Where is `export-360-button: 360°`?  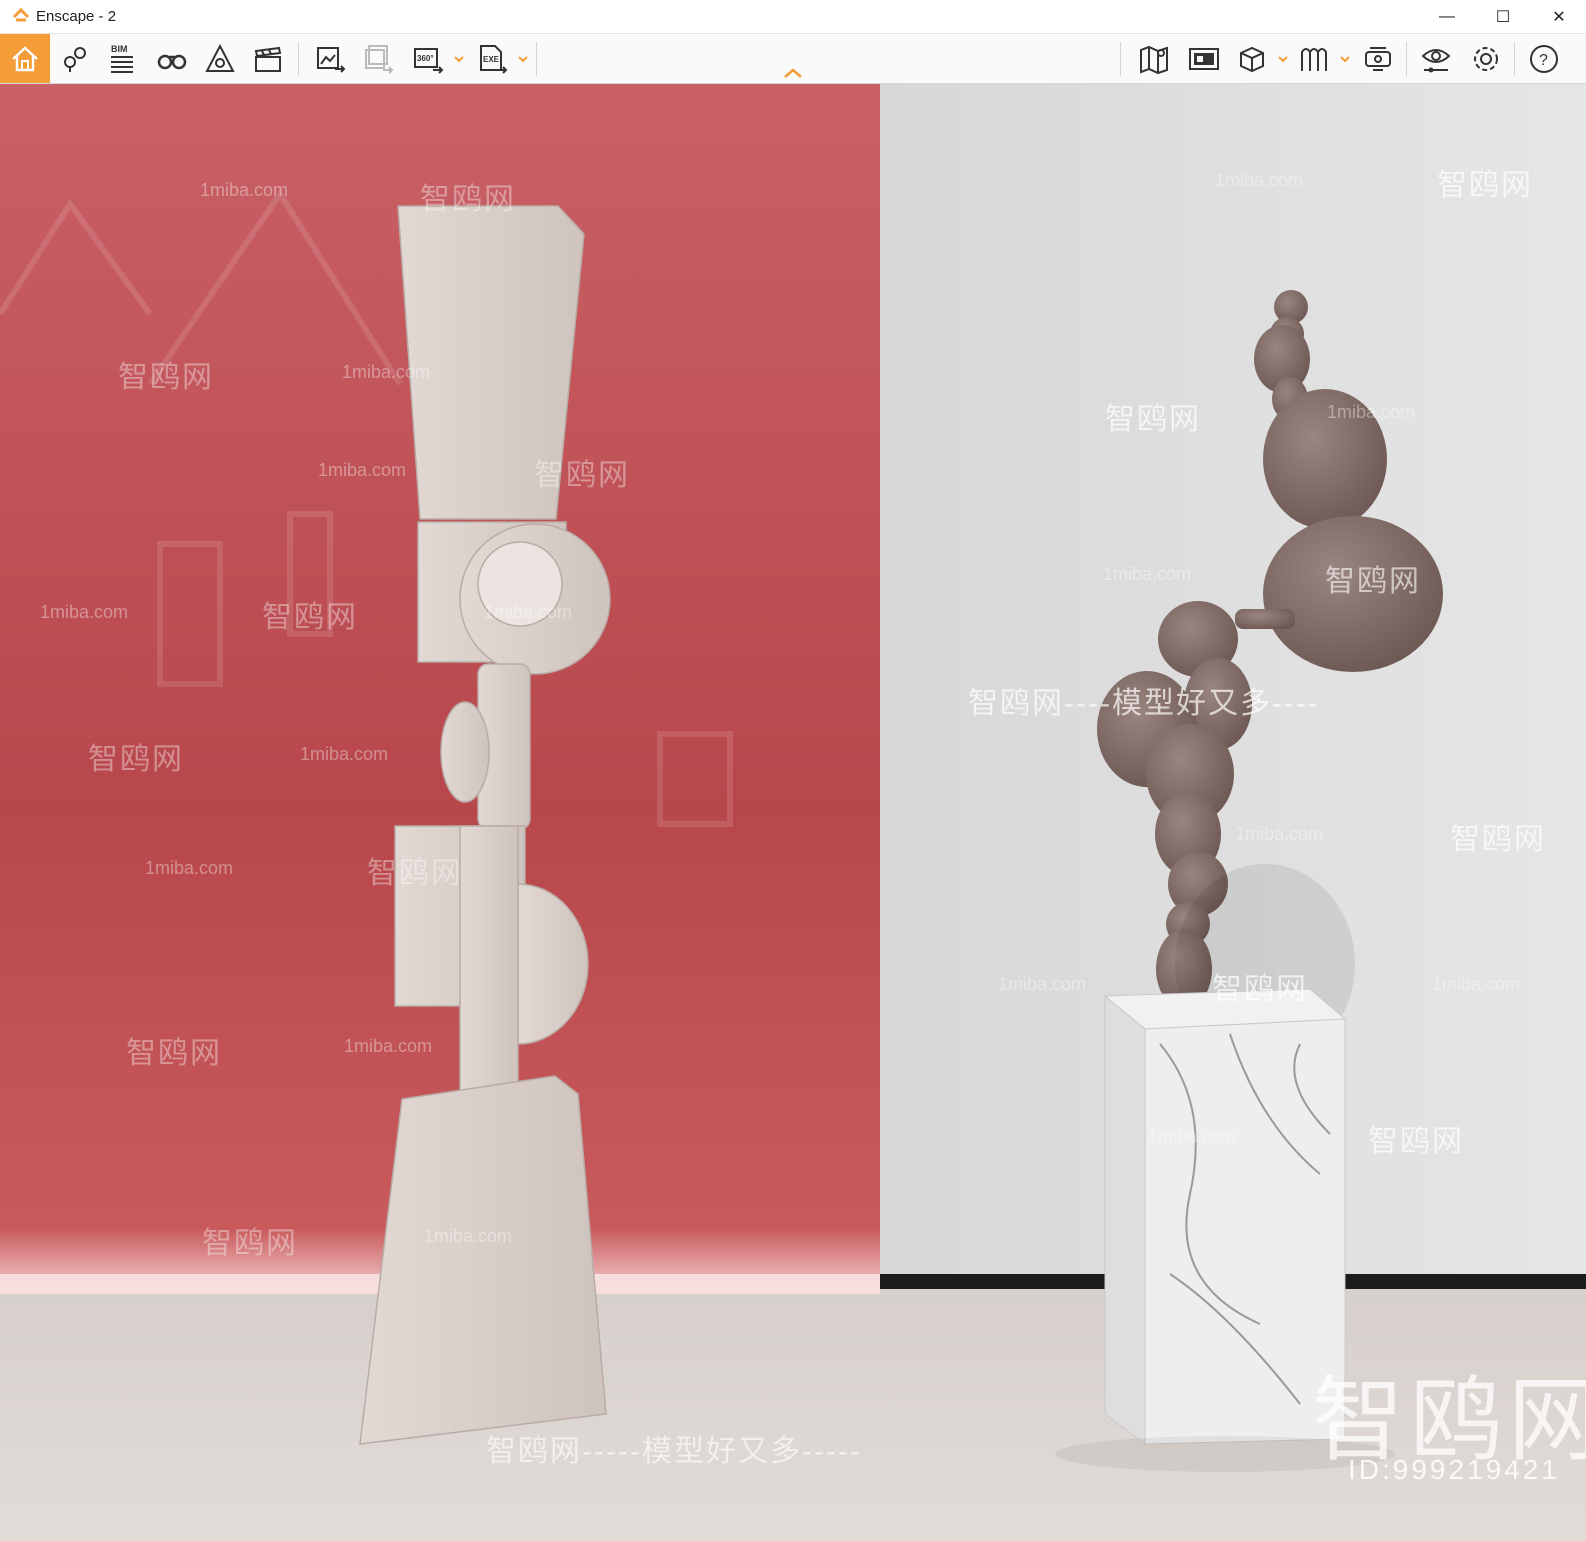
export-360-button: 360° is located at coordinates (428, 58).